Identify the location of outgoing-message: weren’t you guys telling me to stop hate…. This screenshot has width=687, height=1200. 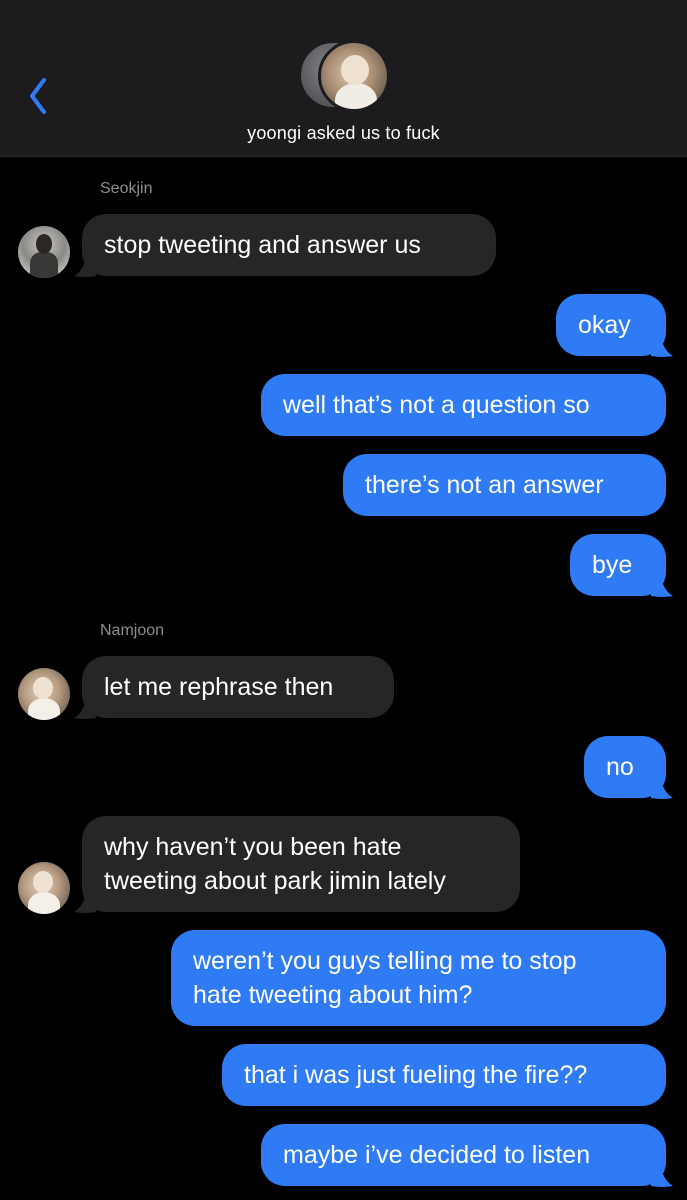
(418, 978).